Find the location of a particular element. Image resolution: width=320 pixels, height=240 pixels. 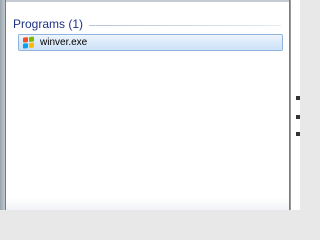

group-divider is located at coordinates (185, 25).